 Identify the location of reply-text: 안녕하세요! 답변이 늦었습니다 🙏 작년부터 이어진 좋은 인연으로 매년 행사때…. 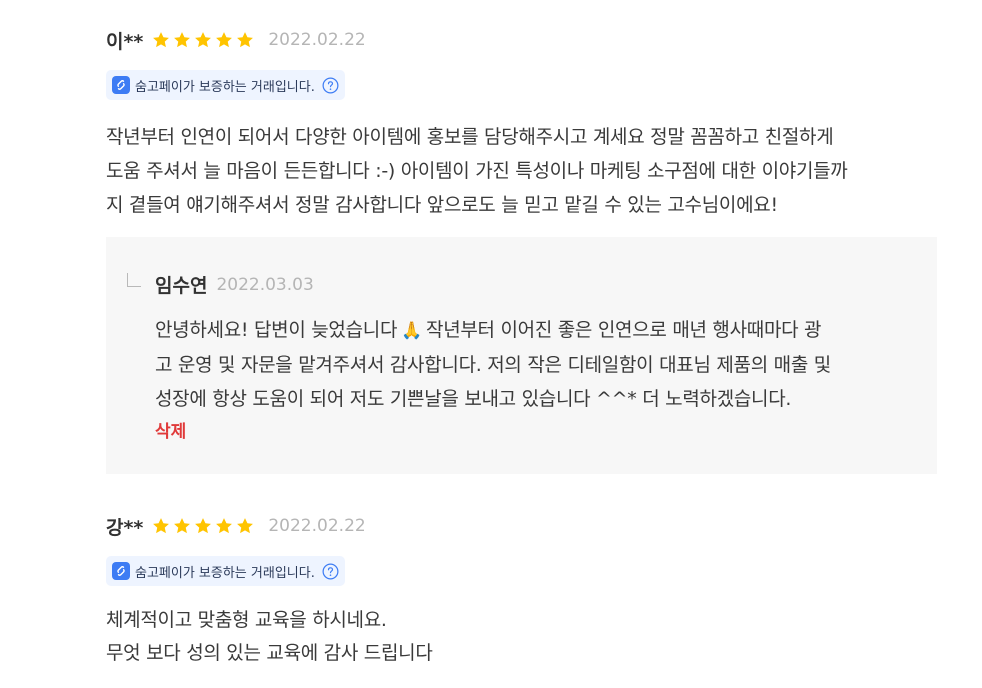
(540, 364).